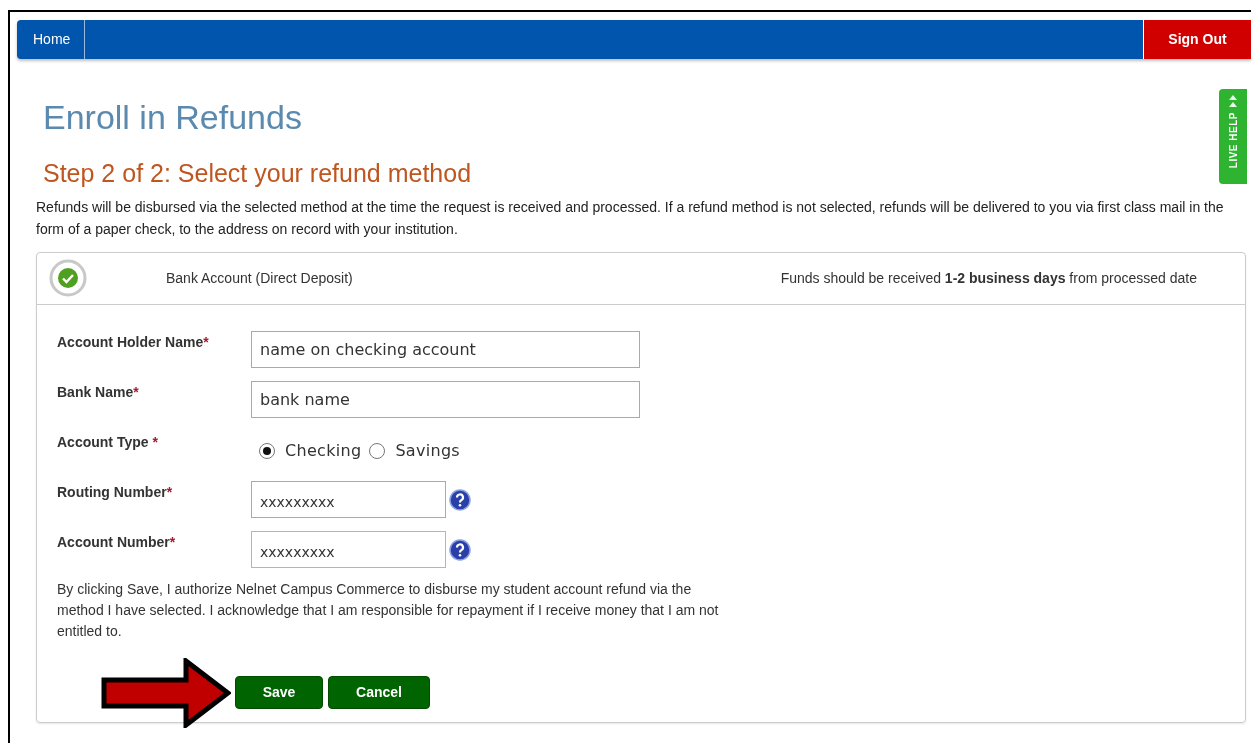 The height and width of the screenshot is (743, 1251). I want to click on sign-out-button: Sign Out, so click(1197, 39).